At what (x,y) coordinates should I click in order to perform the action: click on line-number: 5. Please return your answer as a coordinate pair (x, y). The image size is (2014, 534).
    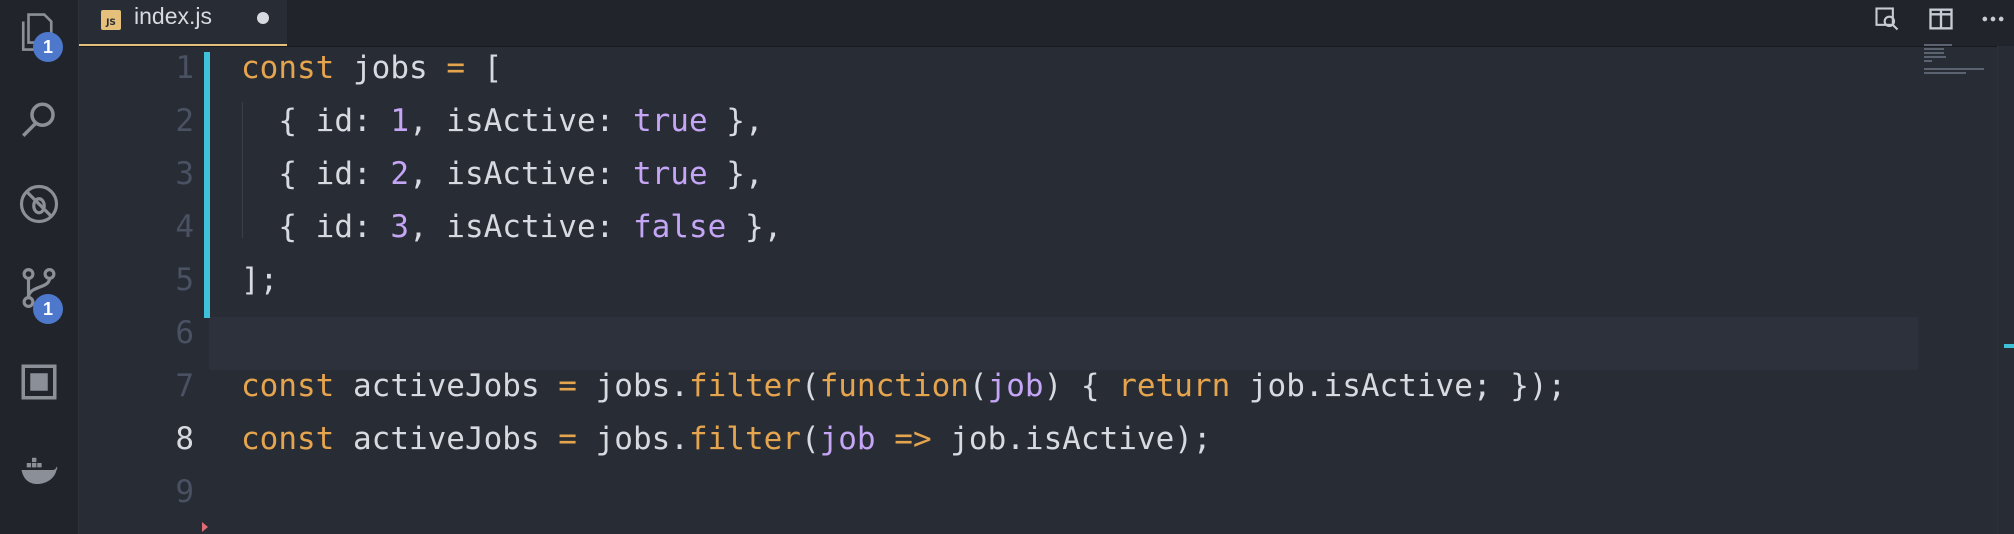
    Looking at the image, I should click on (136, 280).